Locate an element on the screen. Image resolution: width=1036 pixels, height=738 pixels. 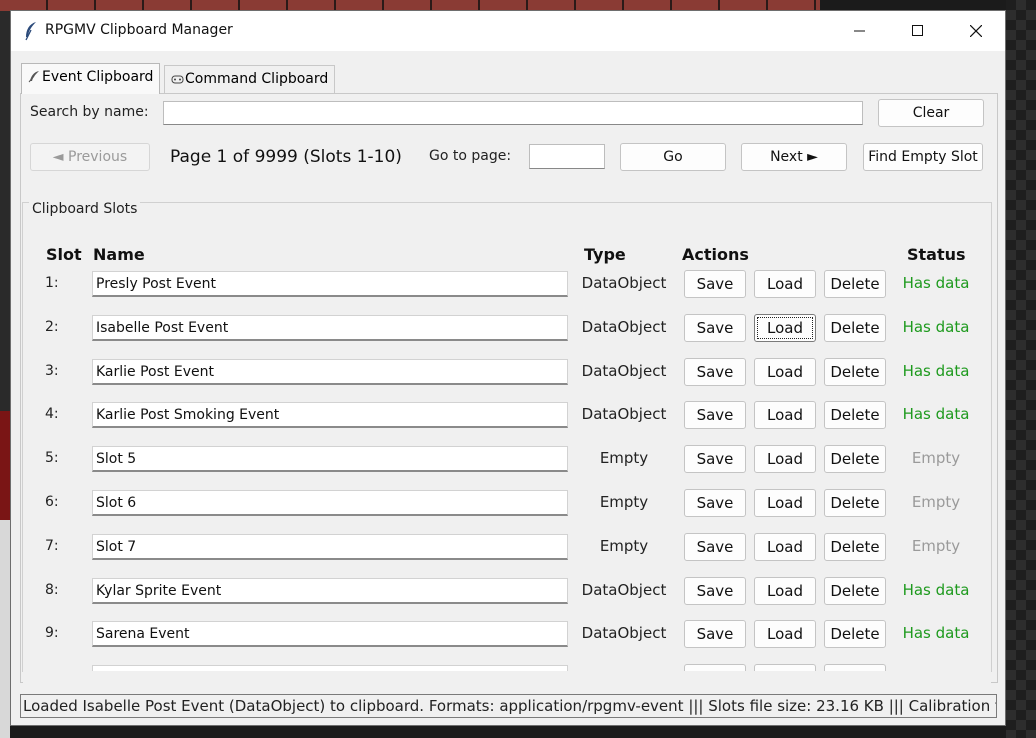
slot-name-input: Slot 5 is located at coordinates (330, 459).